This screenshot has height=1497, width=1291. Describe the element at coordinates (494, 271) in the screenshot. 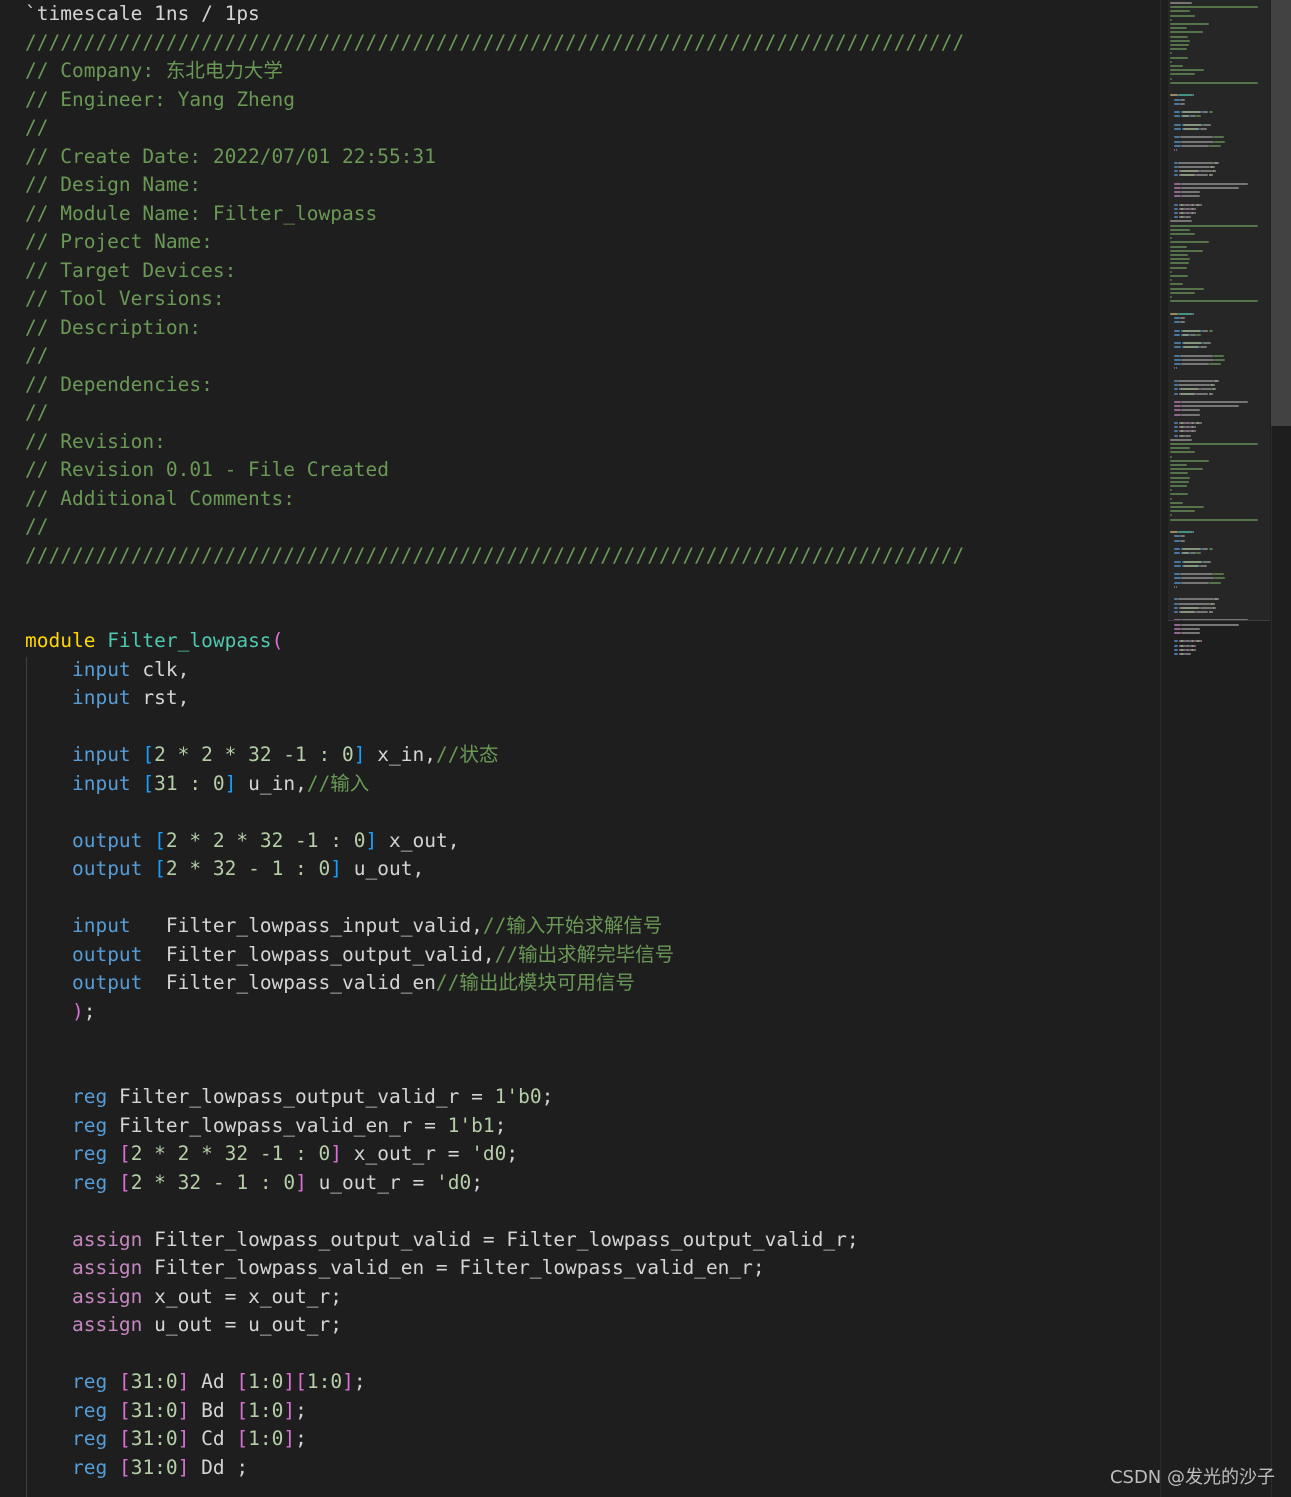

I see `code-line: // Target Devices:` at that location.